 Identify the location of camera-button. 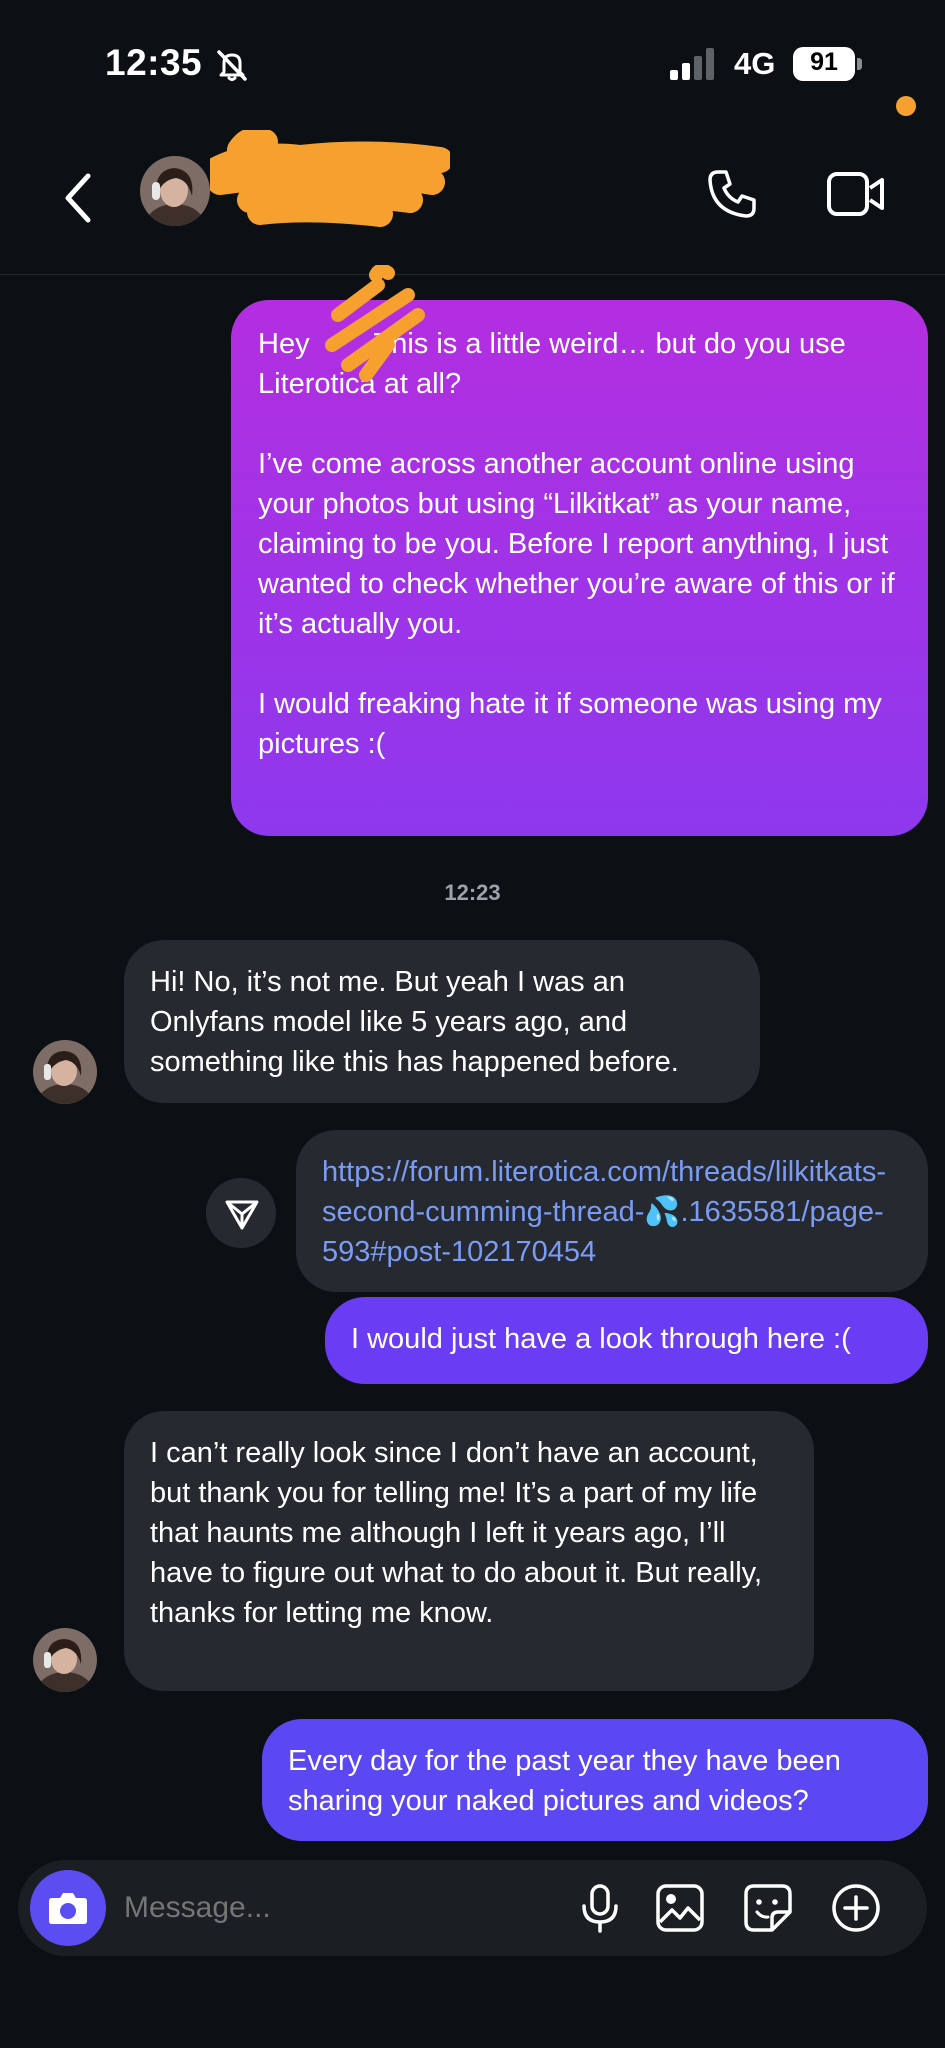
(68, 1908).